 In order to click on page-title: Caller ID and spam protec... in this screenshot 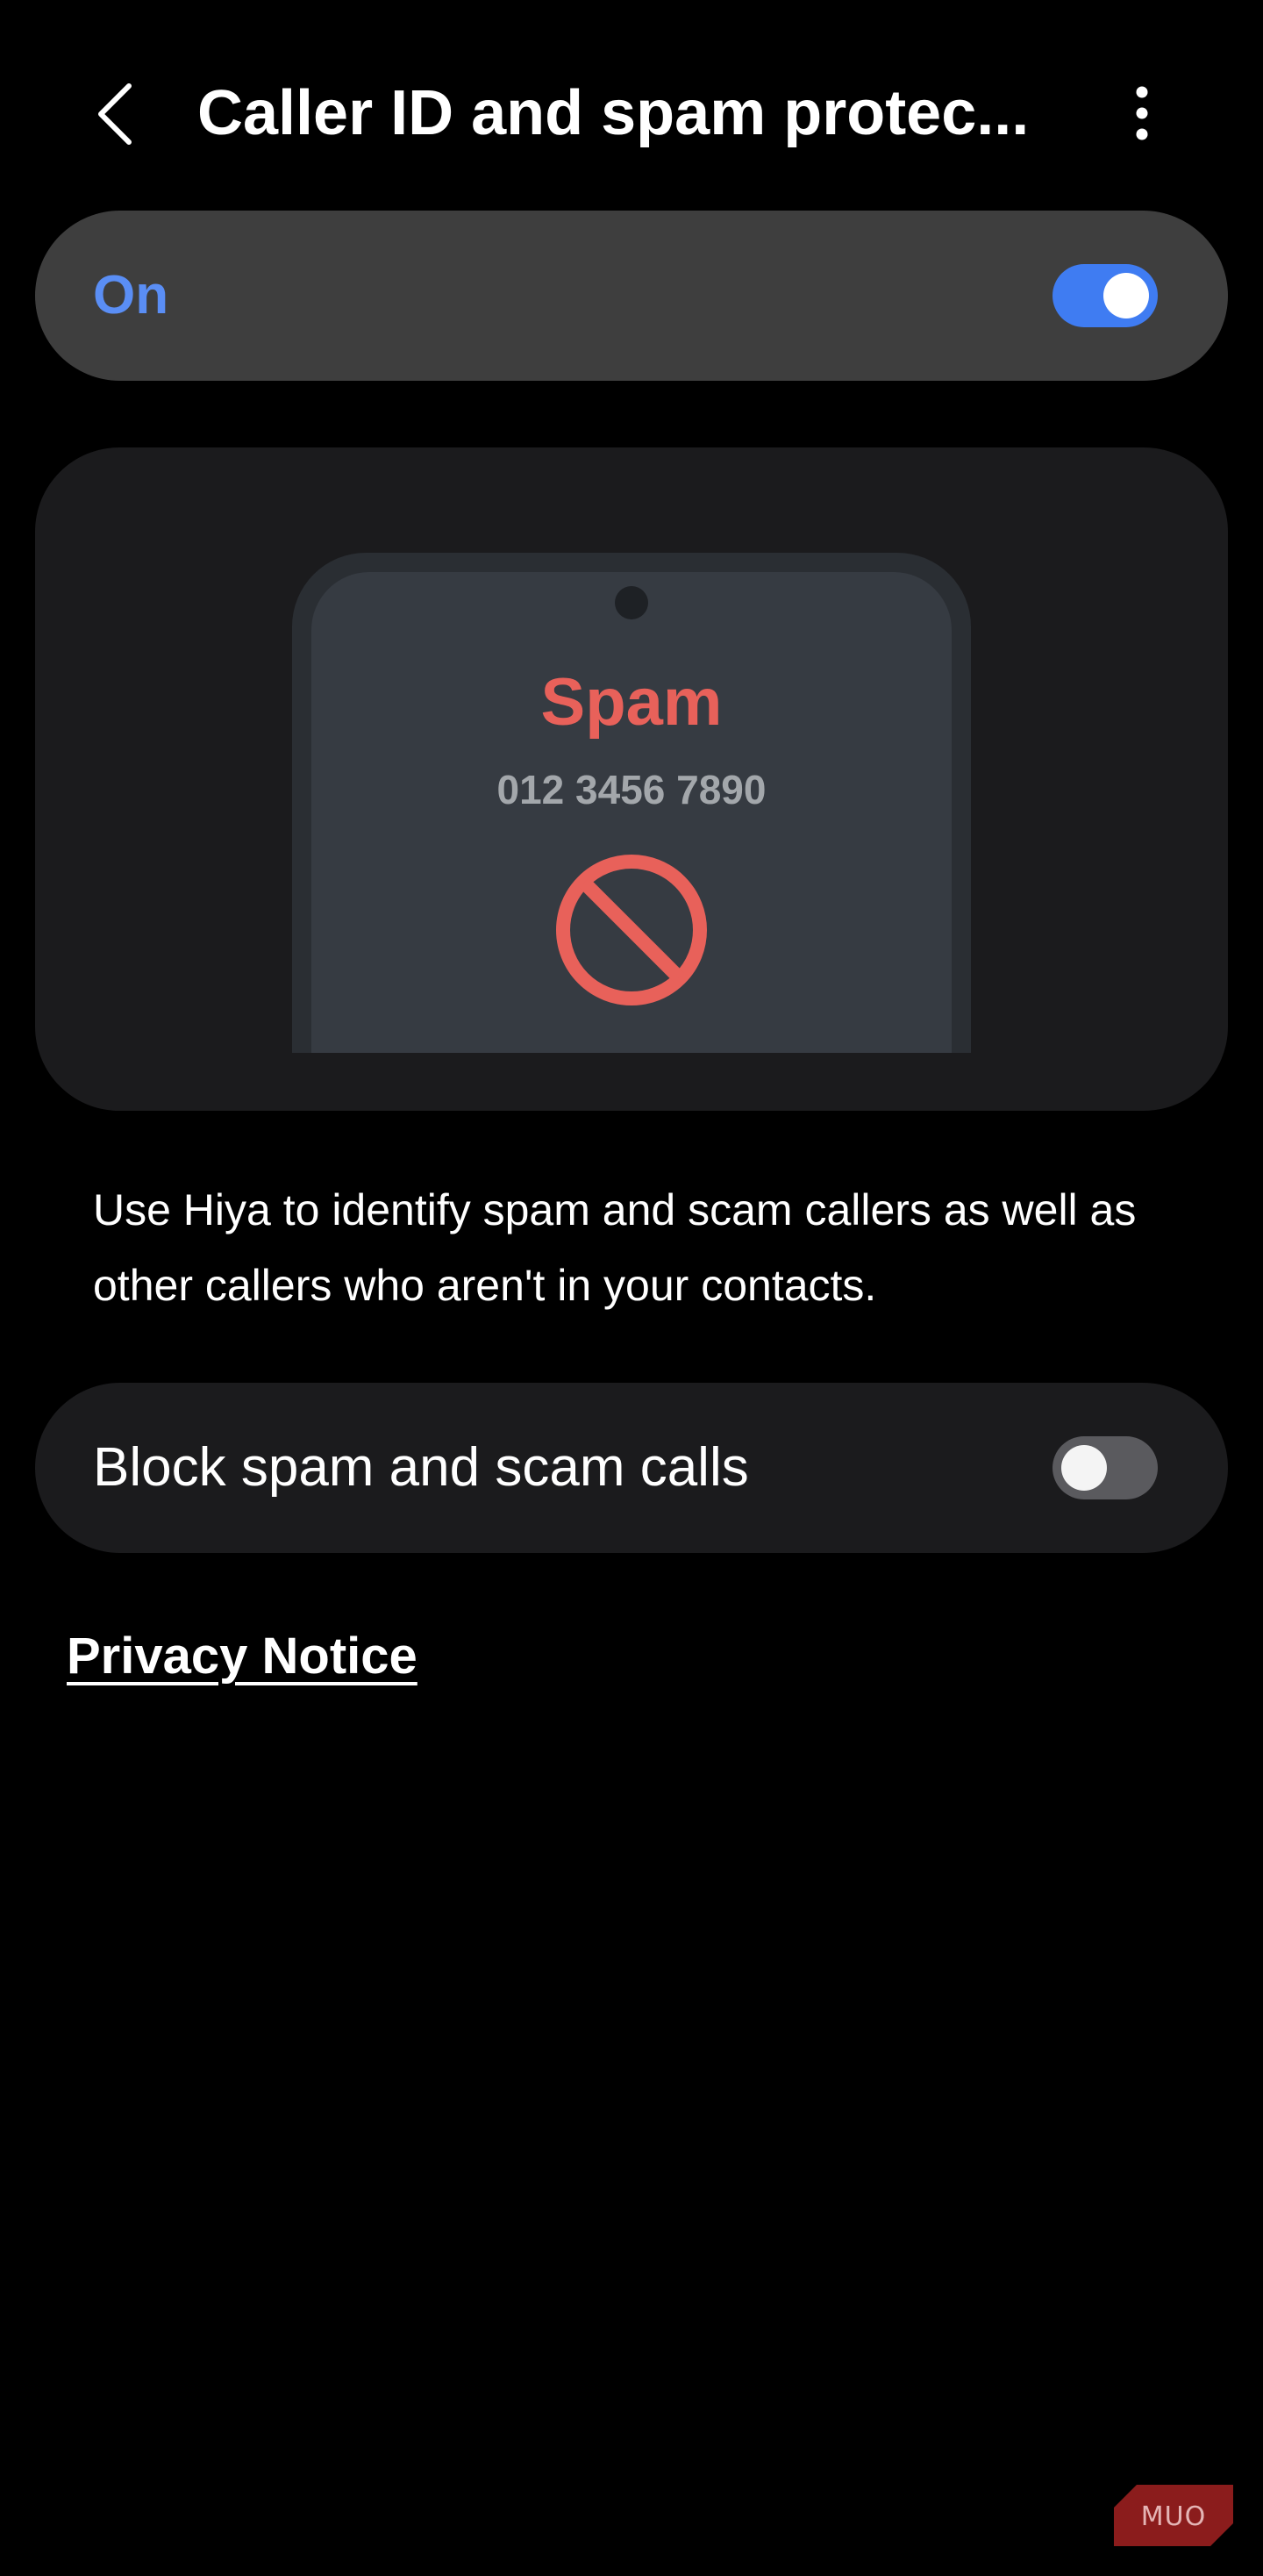, I will do `click(613, 113)`.